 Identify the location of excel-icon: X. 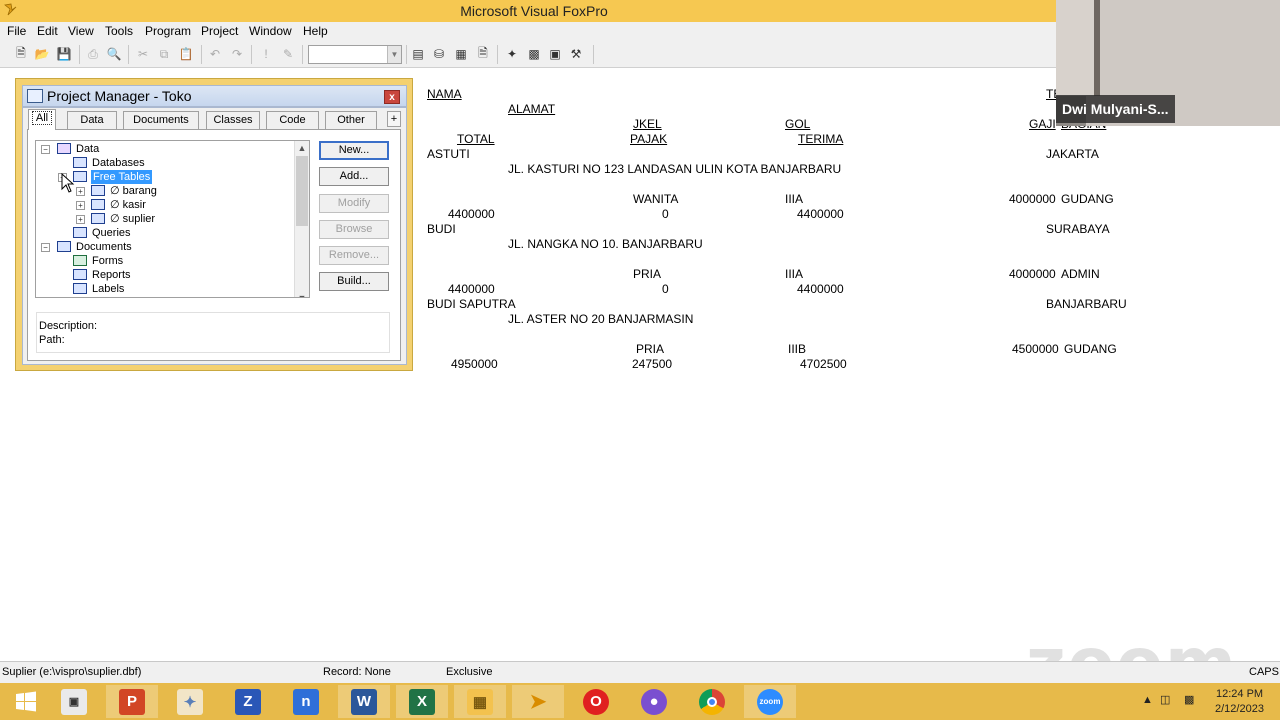
(422, 701).